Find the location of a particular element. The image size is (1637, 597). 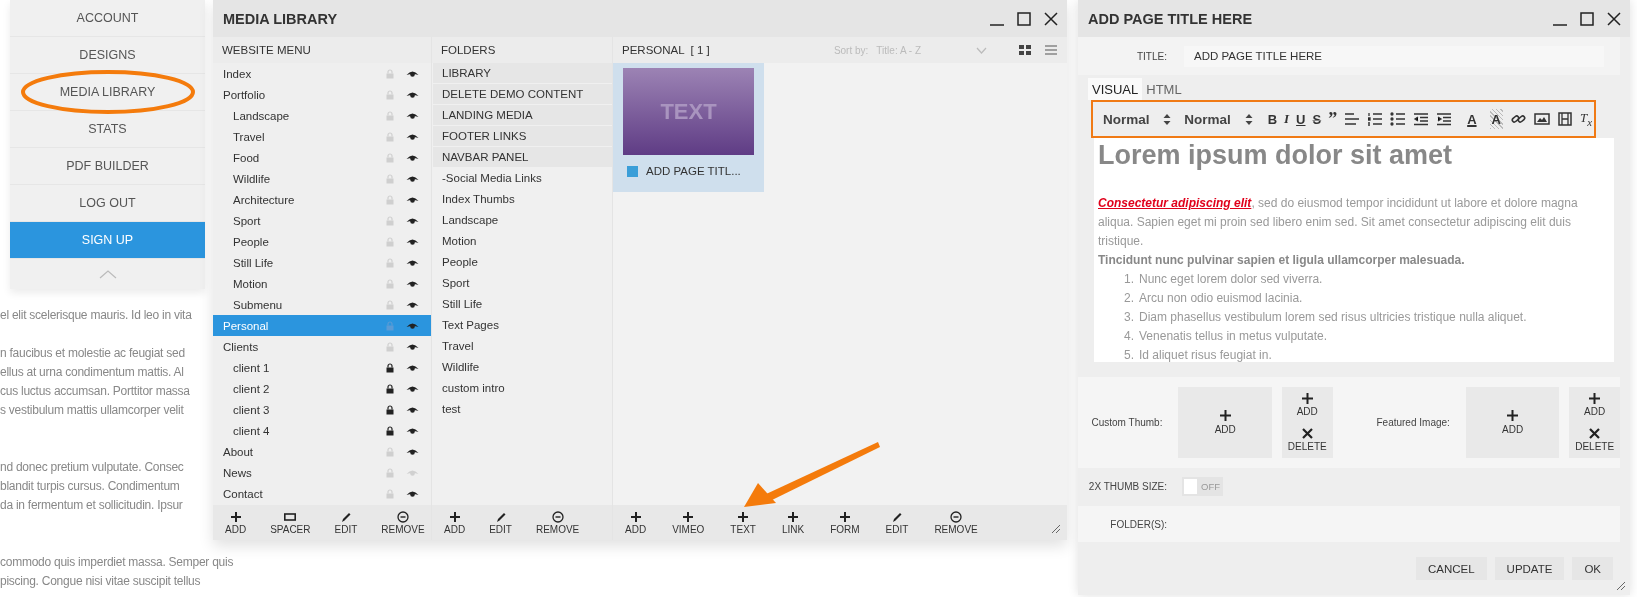

toolbar-spacer-button: SPACER is located at coordinates (290, 522).